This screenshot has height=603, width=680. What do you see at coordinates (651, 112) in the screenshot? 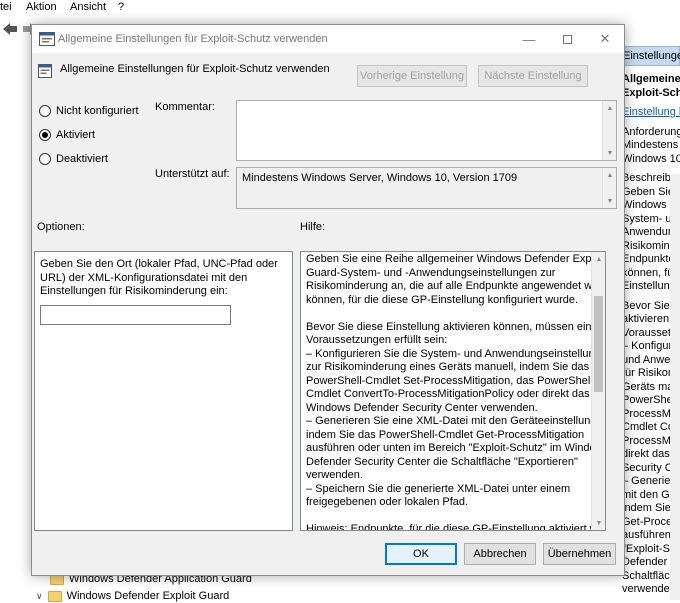
I see `edit-setting-link: Einstellung bearbeiten` at bounding box center [651, 112].